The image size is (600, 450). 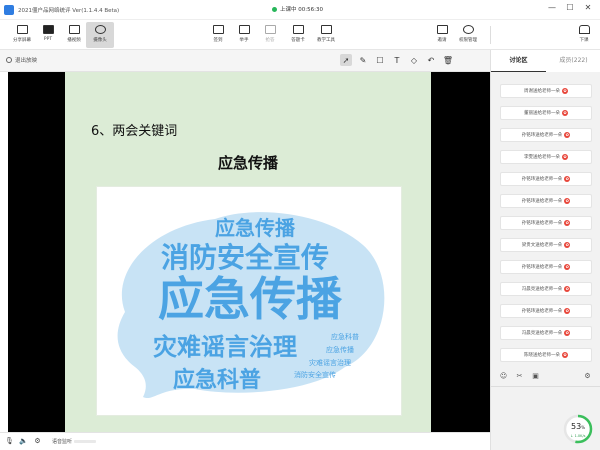 I want to click on app-logo-icon, so click(x=9, y=9).